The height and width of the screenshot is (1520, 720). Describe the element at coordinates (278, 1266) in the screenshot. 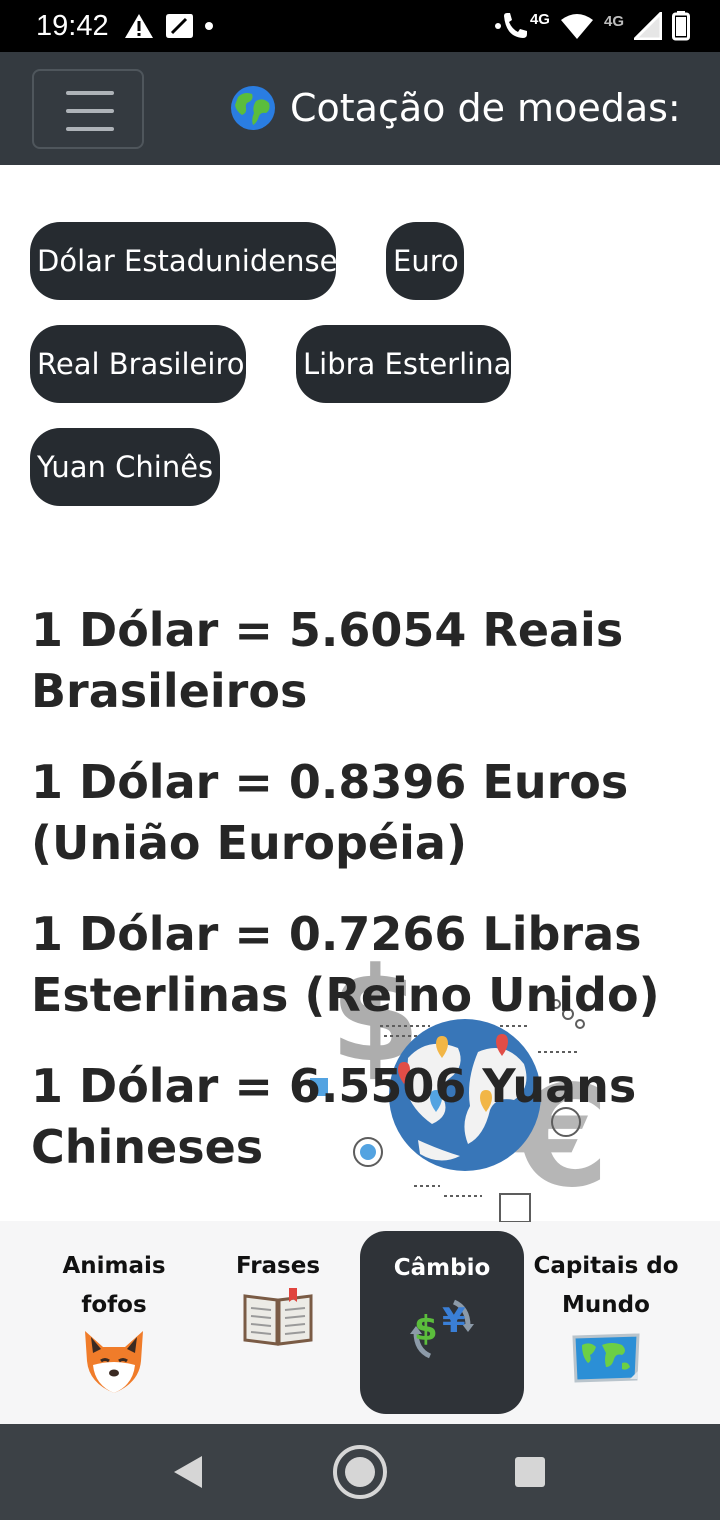

I see `tab-label: Frases` at that location.